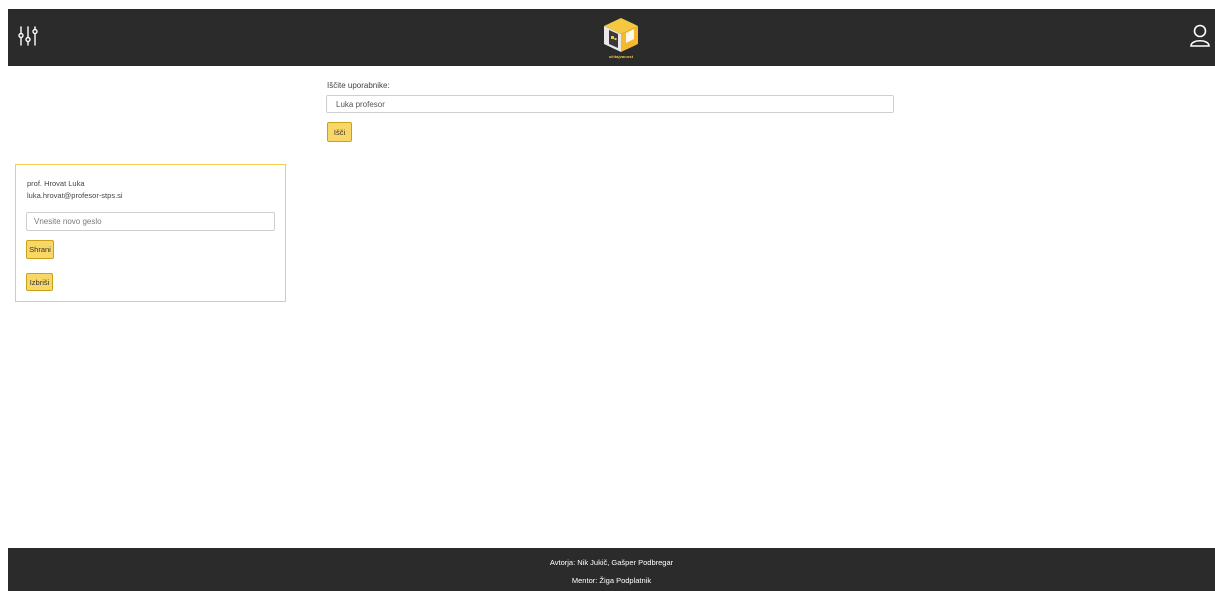  I want to click on new-password-field, so click(150, 221).